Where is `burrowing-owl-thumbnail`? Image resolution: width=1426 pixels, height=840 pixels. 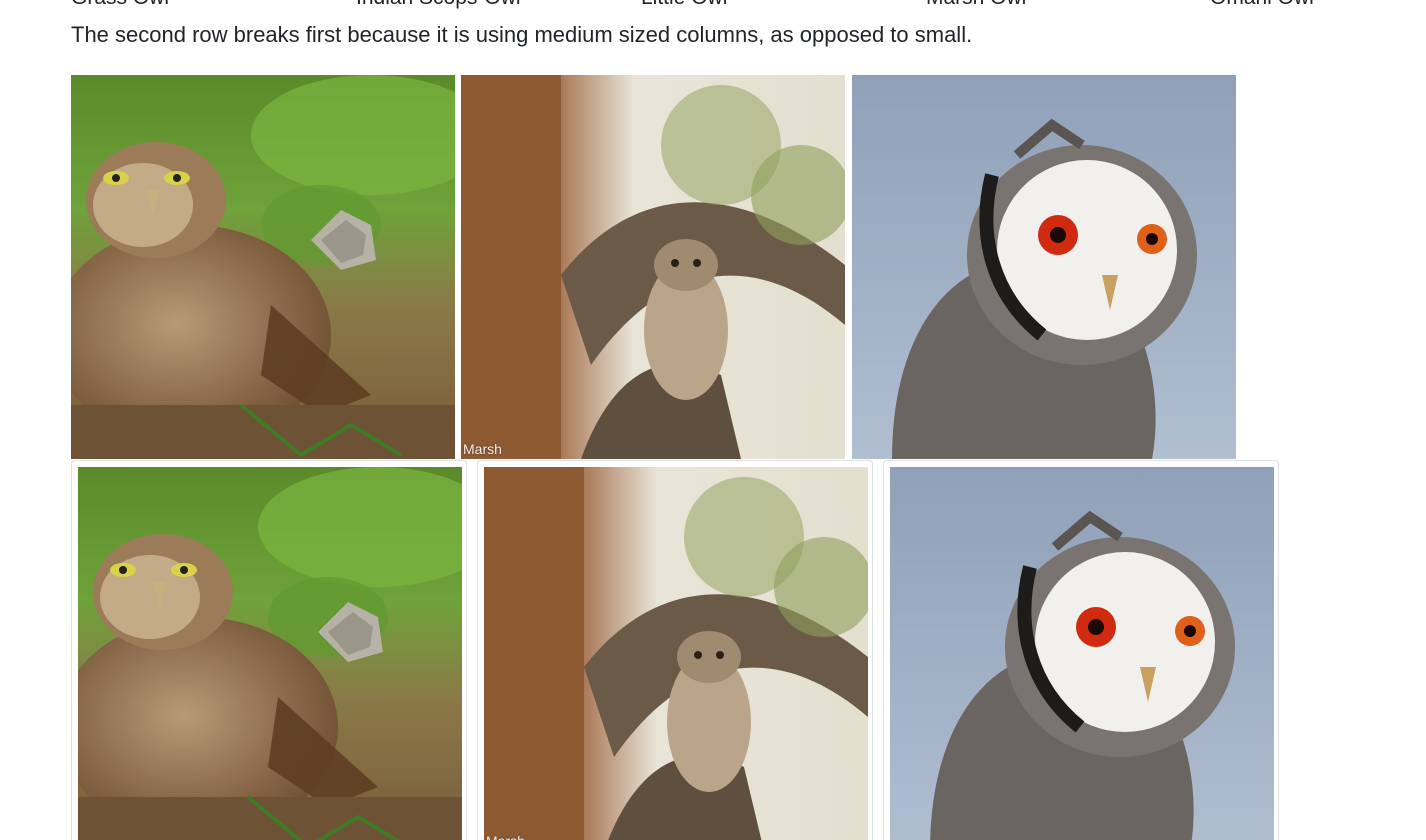
burrowing-owl-thumbnail is located at coordinates (269, 650).